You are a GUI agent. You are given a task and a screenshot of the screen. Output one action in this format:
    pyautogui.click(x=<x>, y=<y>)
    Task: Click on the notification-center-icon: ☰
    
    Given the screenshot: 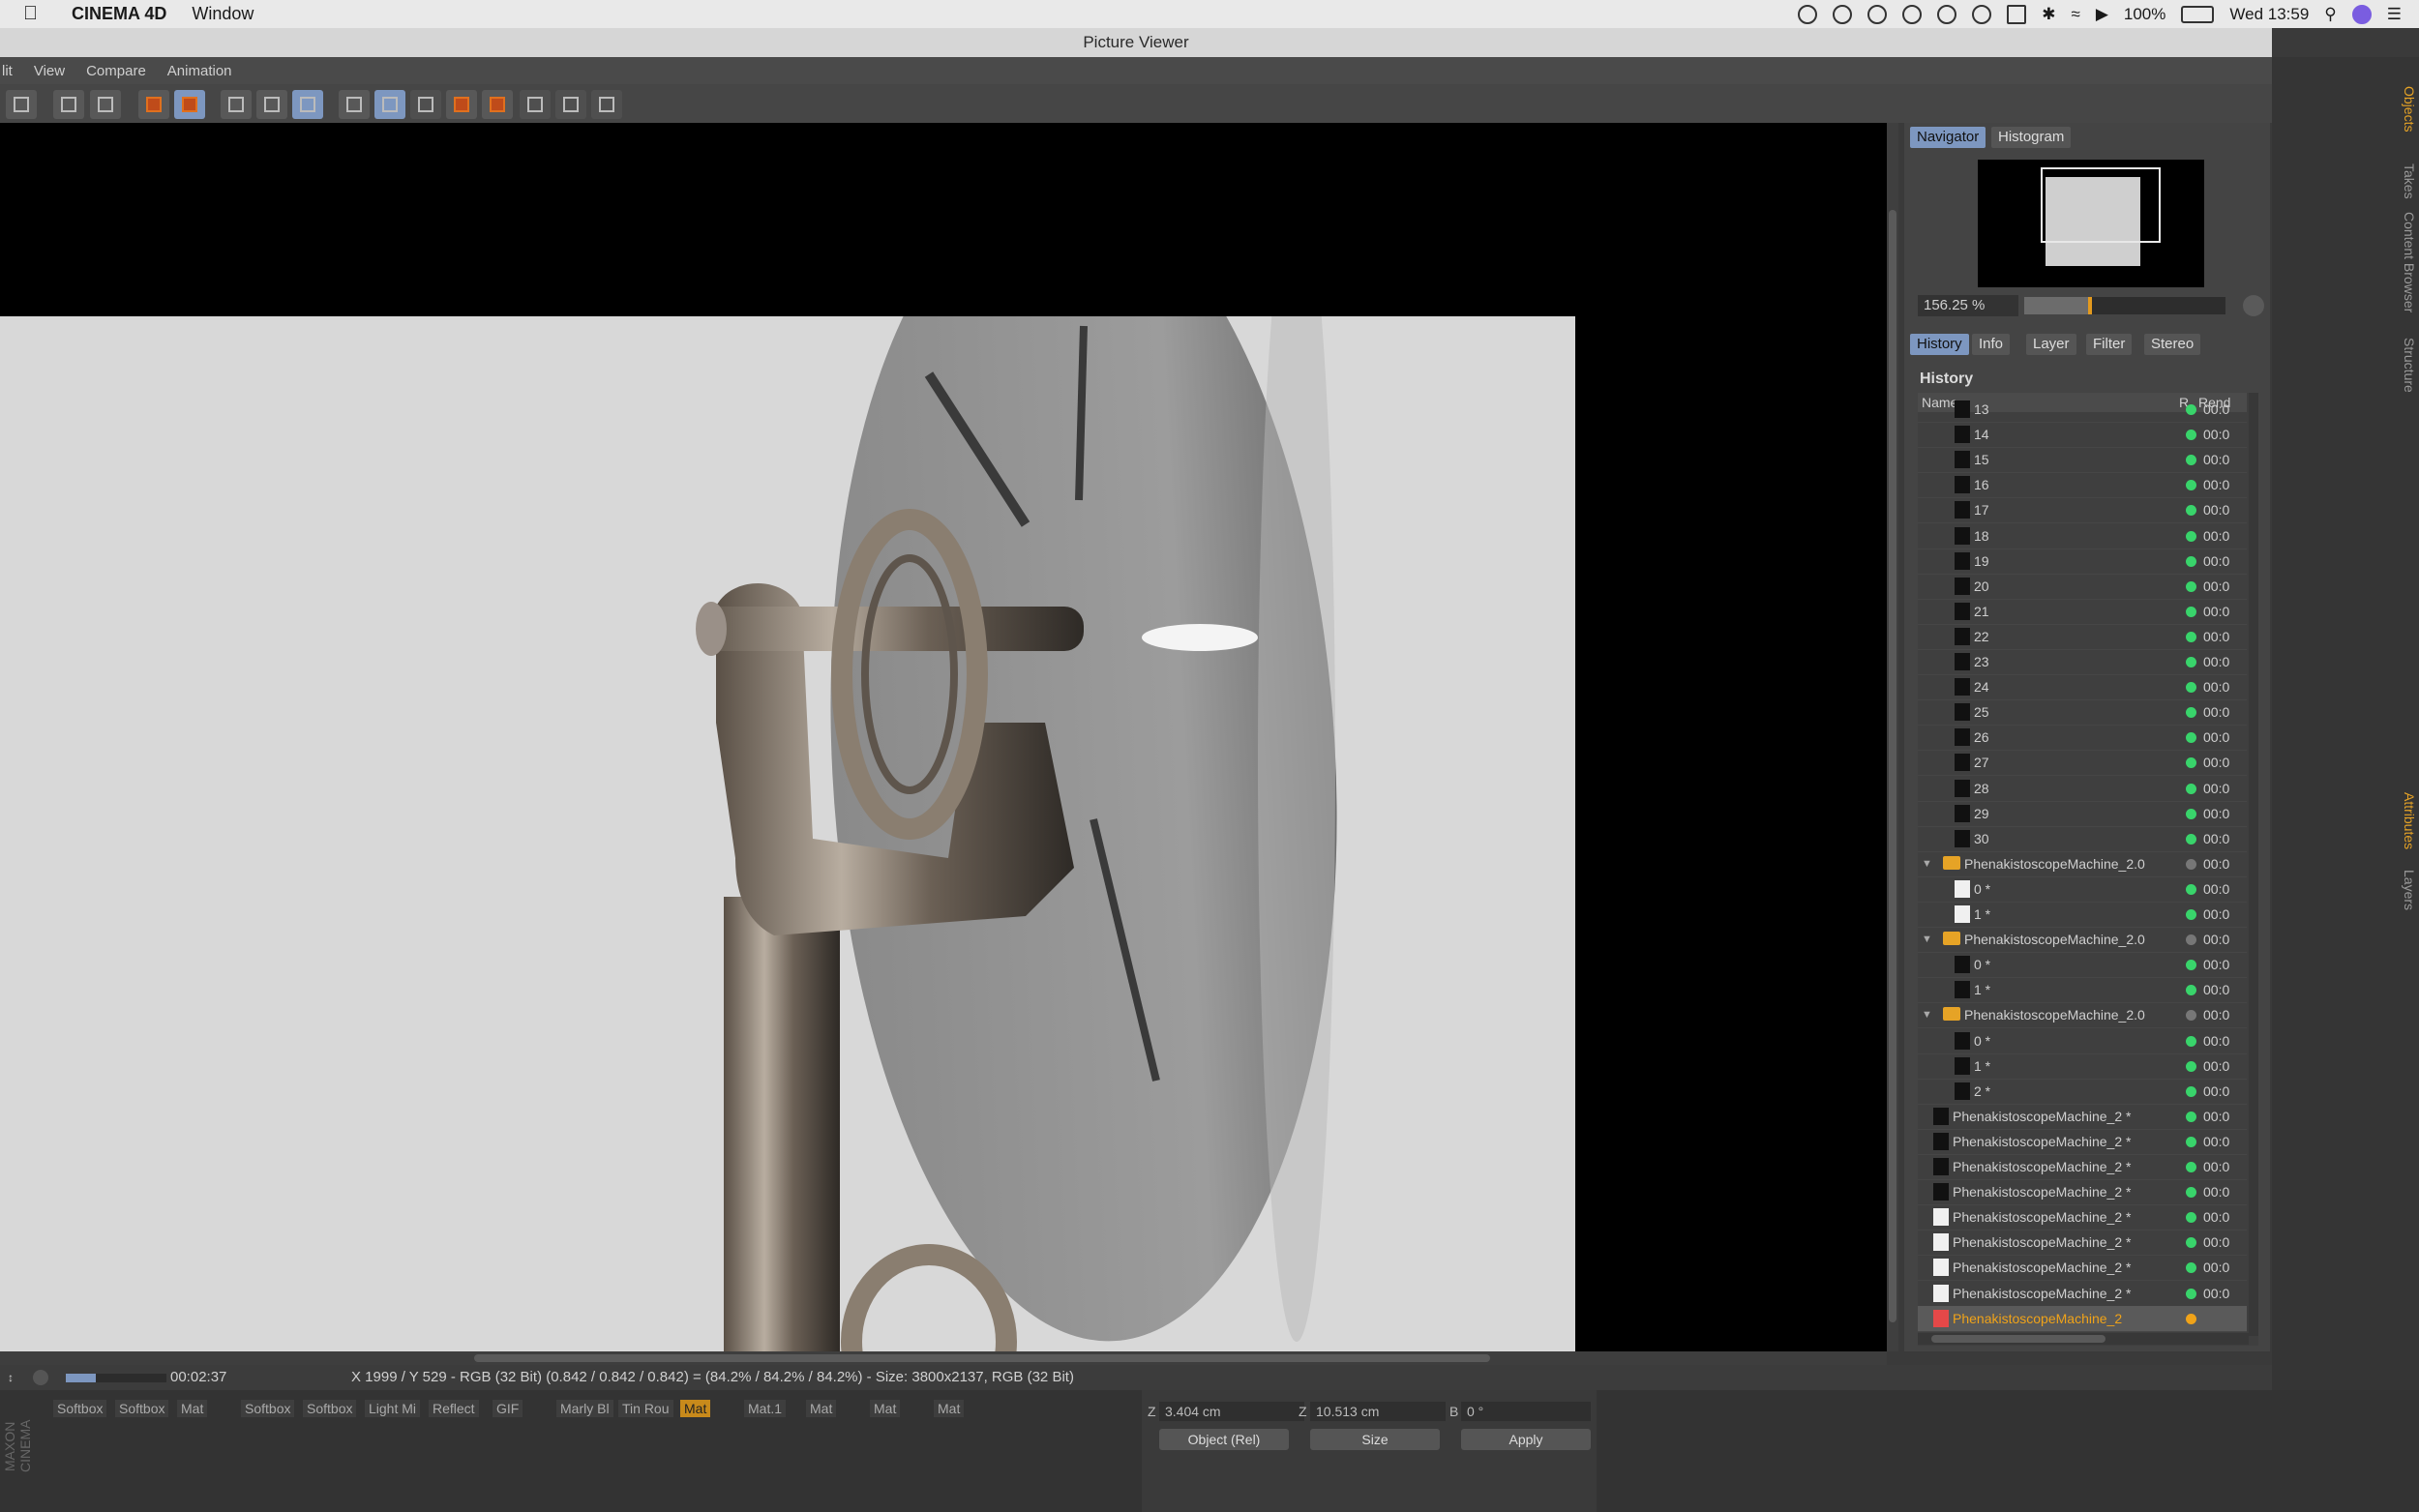 What is the action you would take?
    pyautogui.click(x=2395, y=14)
    